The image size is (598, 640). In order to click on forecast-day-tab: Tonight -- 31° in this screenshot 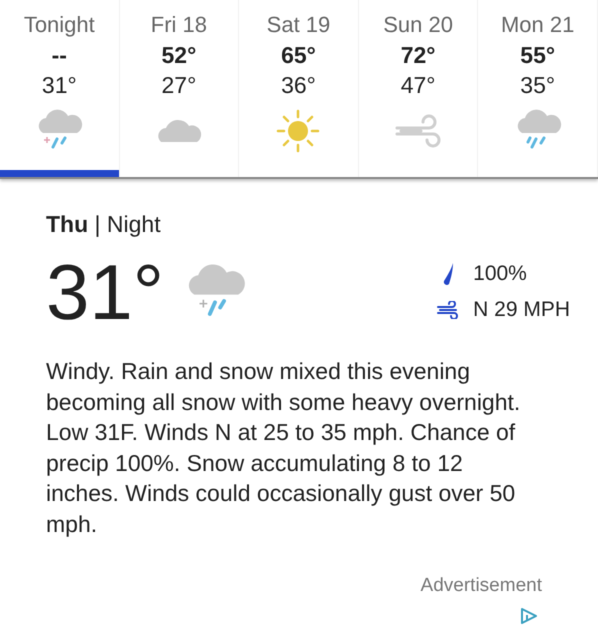, I will do `click(60, 88)`.